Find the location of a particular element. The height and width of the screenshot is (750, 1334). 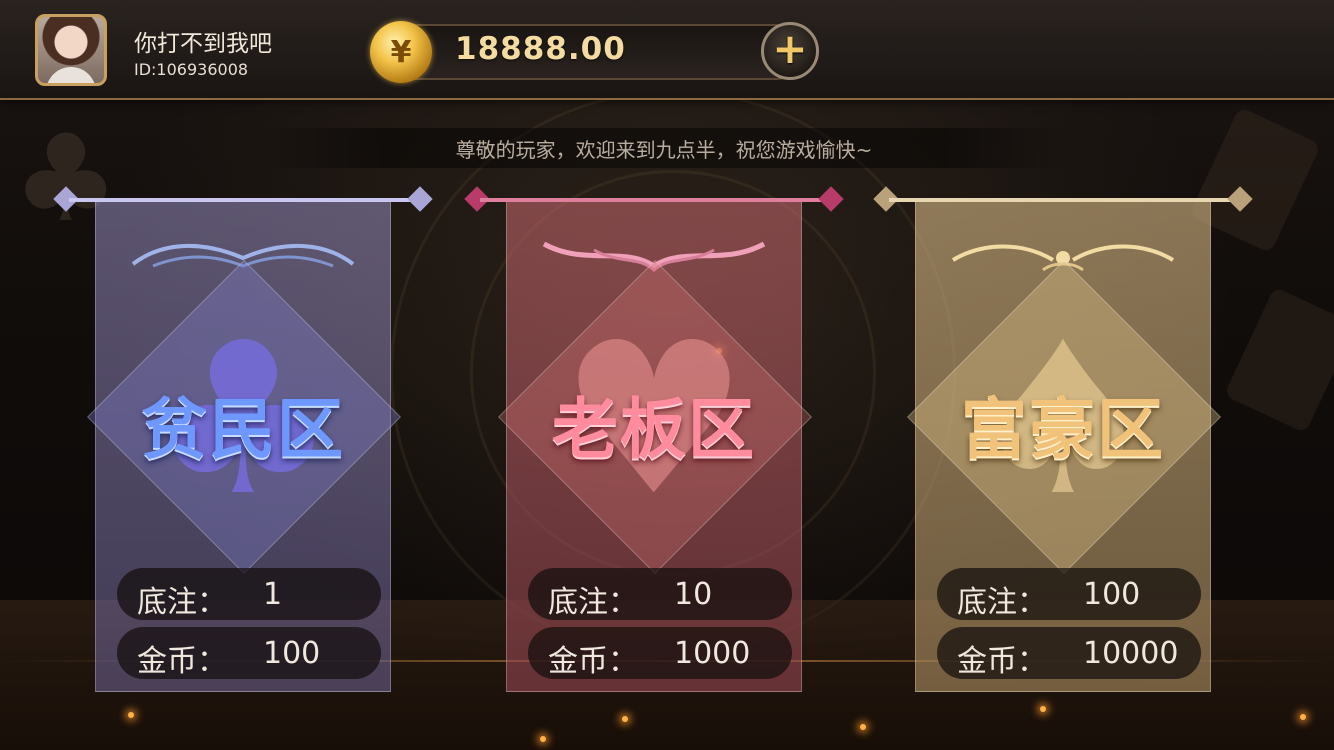

ante-value: 100 is located at coordinates (1112, 594).